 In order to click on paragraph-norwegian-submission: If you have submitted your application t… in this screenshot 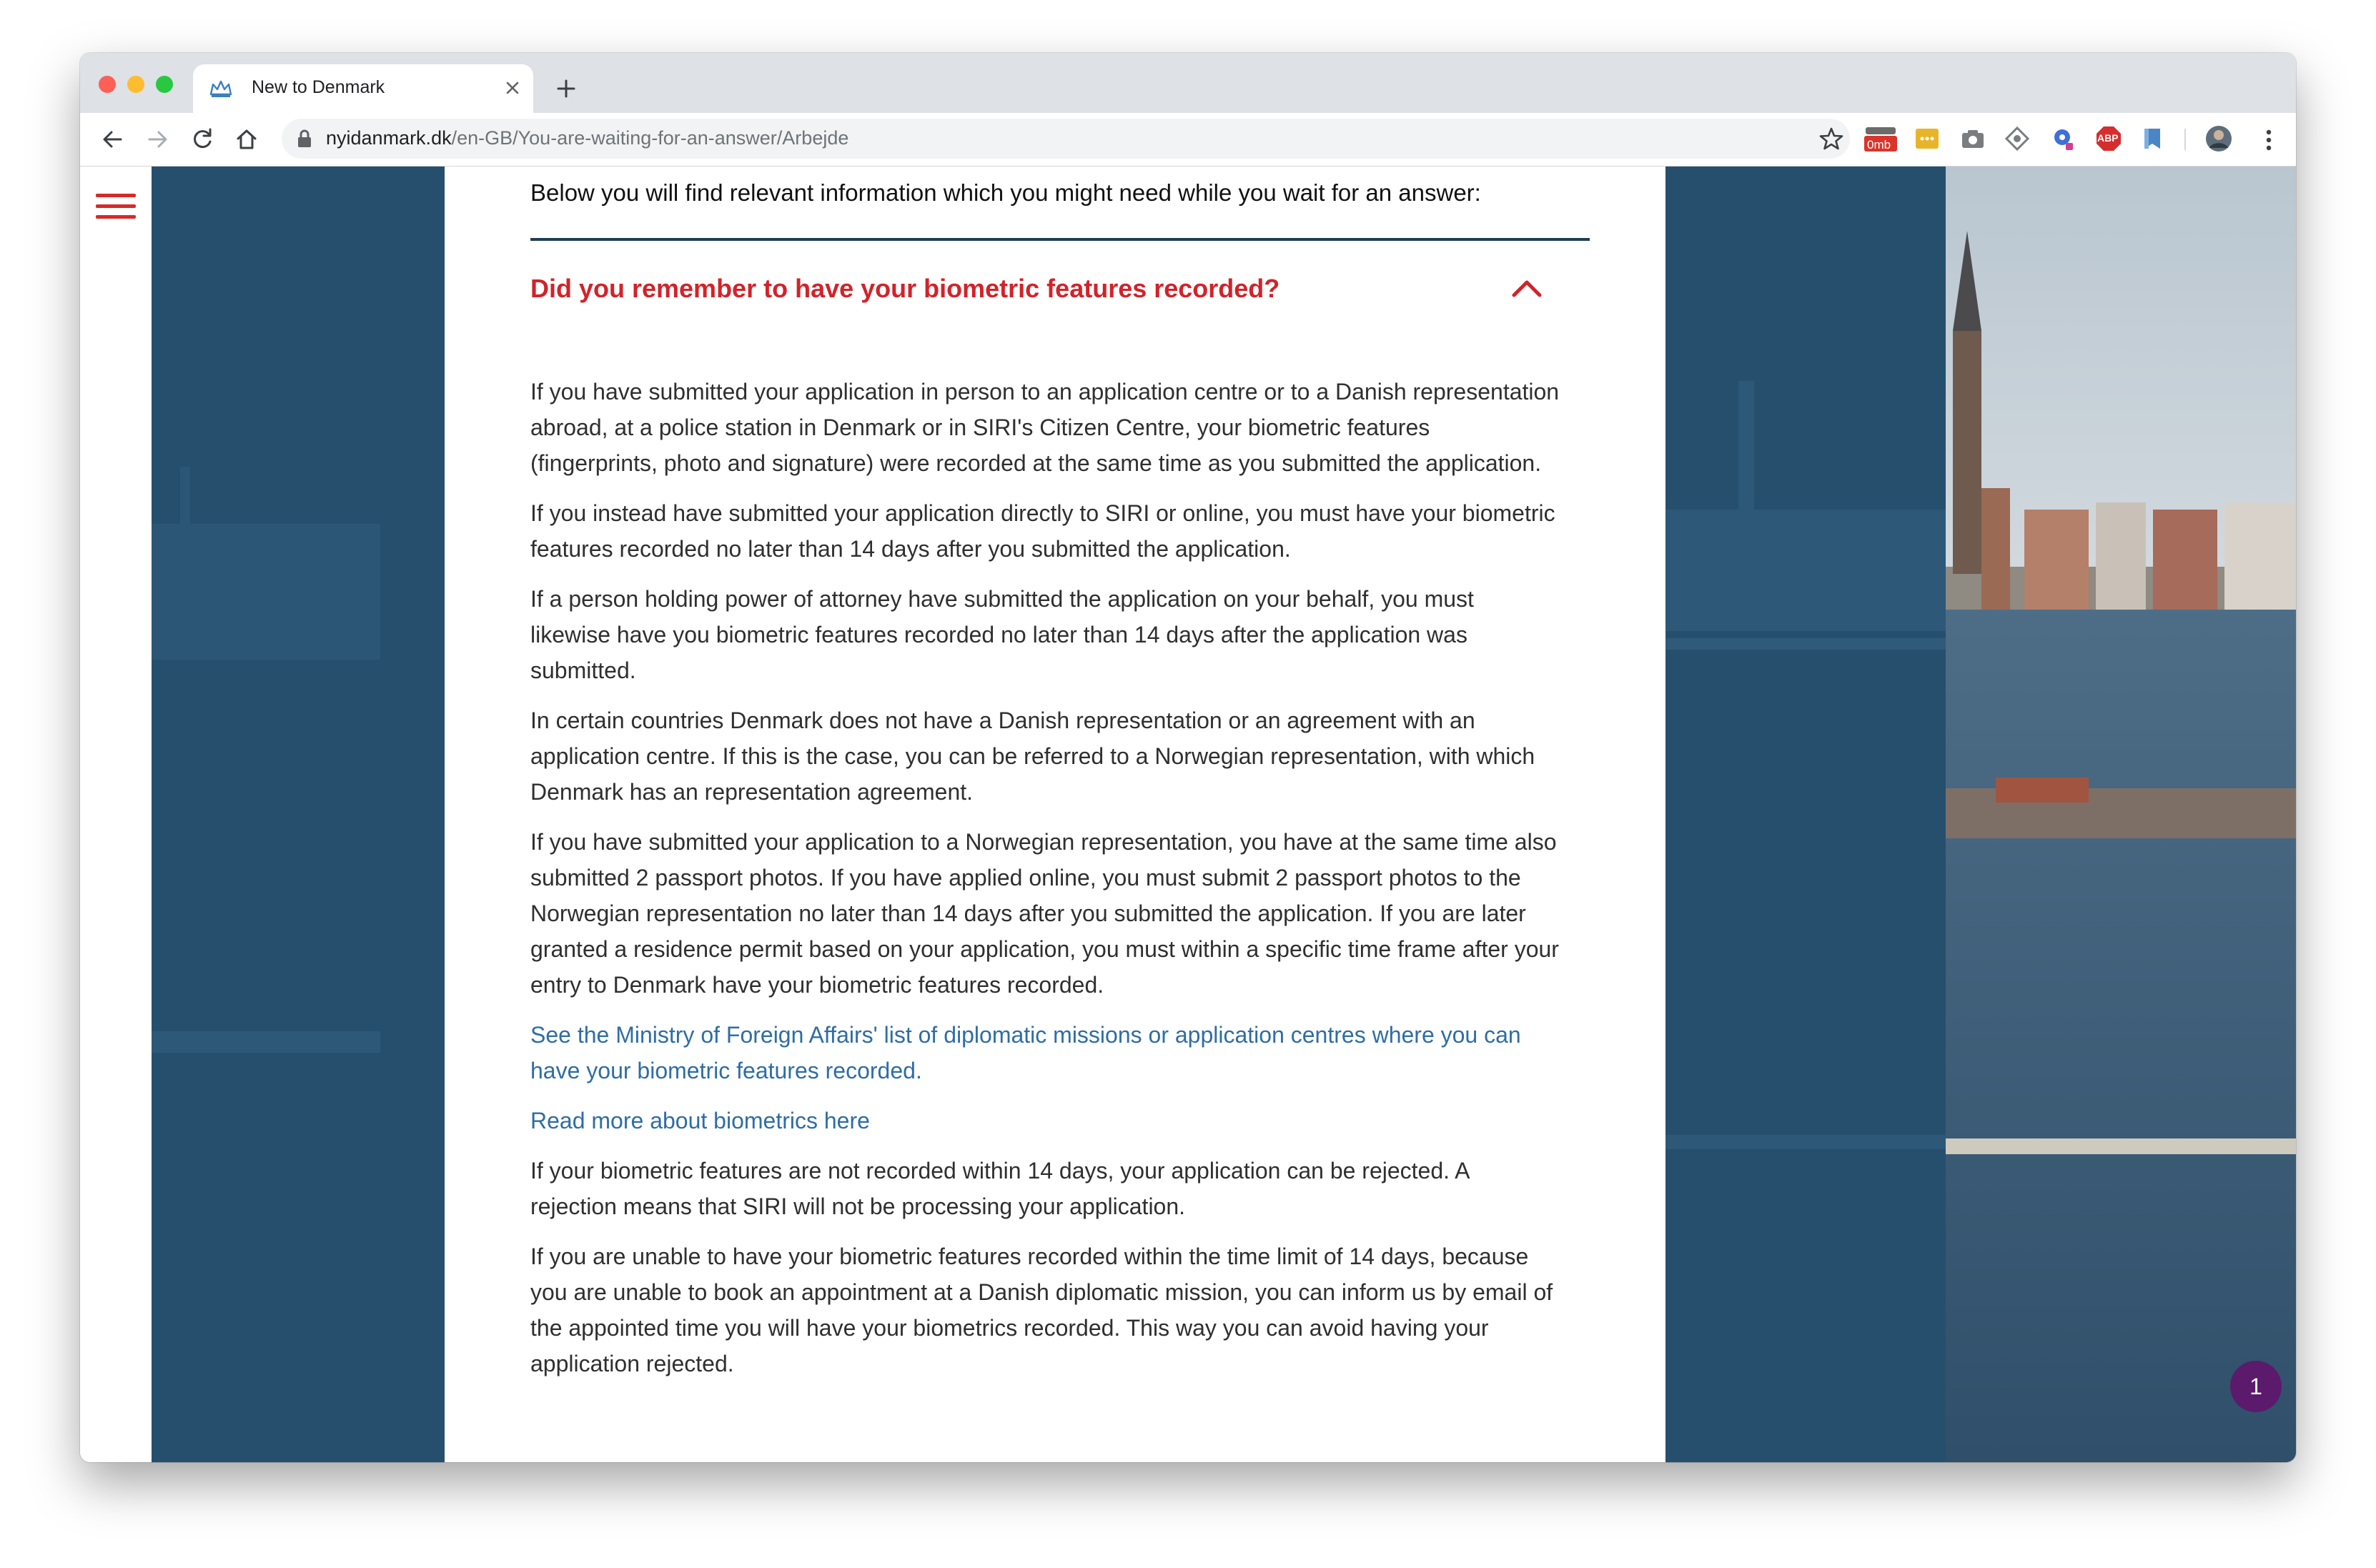, I will do `click(1044, 913)`.